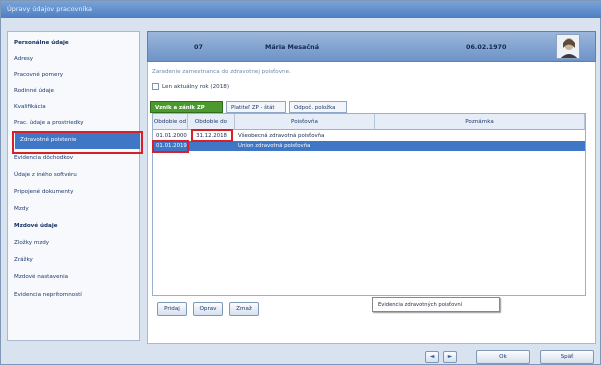  What do you see at coordinates (73, 278) in the screenshot?
I see `sidebar-item-wage-settings: Mzdové nastavenia` at bounding box center [73, 278].